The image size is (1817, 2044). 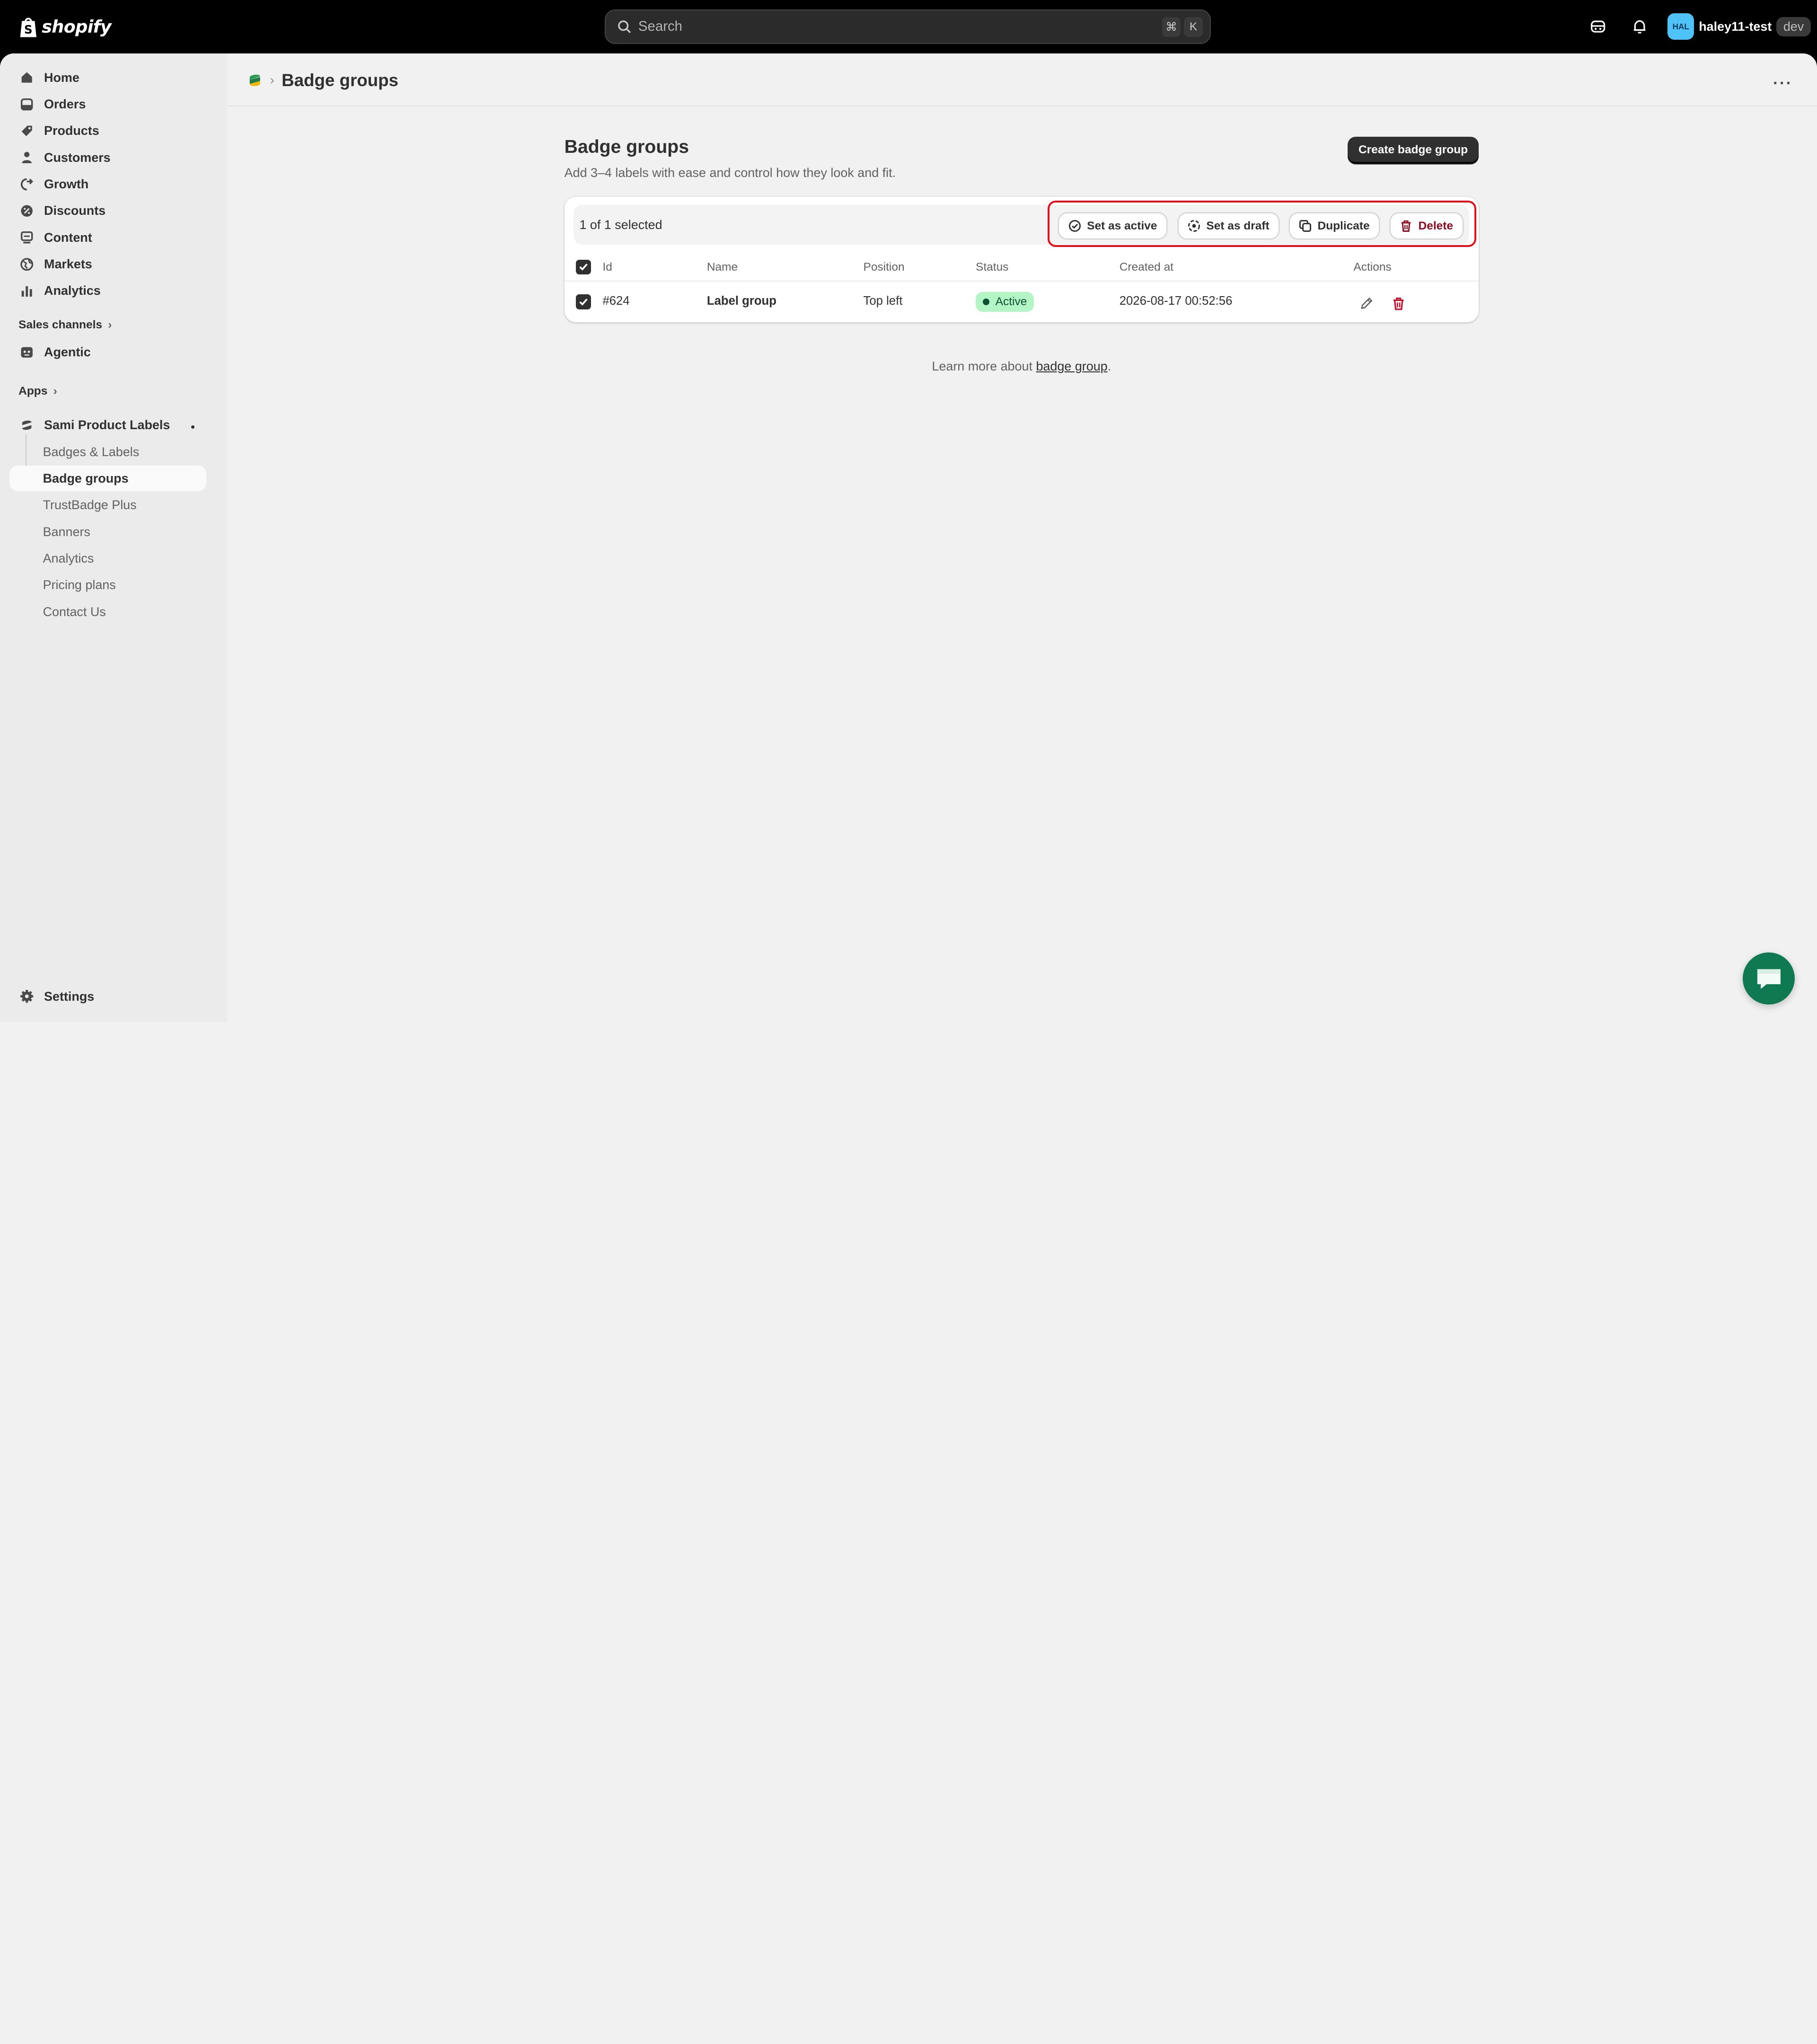 I want to click on sidebar-item-agentic: Agentic, so click(x=107, y=352).